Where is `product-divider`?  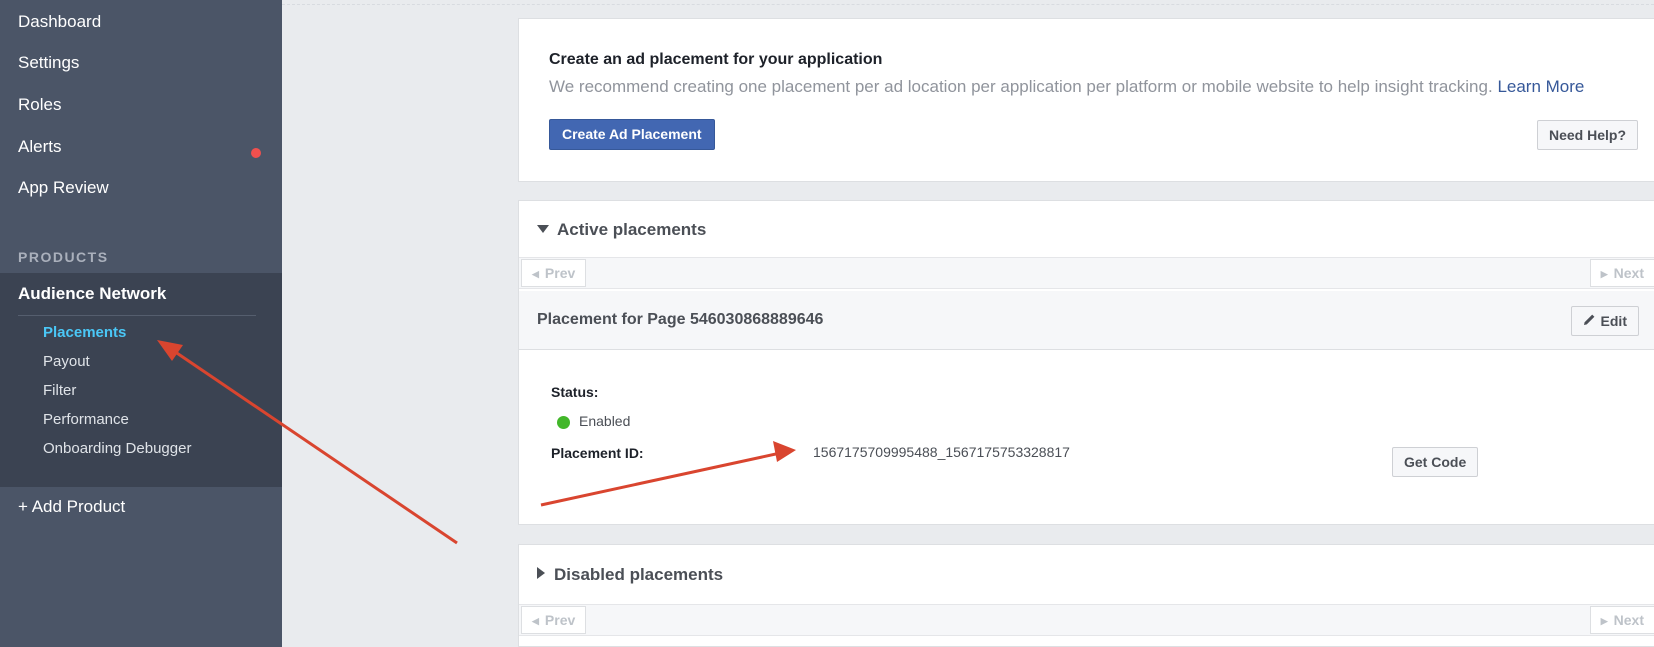
product-divider is located at coordinates (137, 315).